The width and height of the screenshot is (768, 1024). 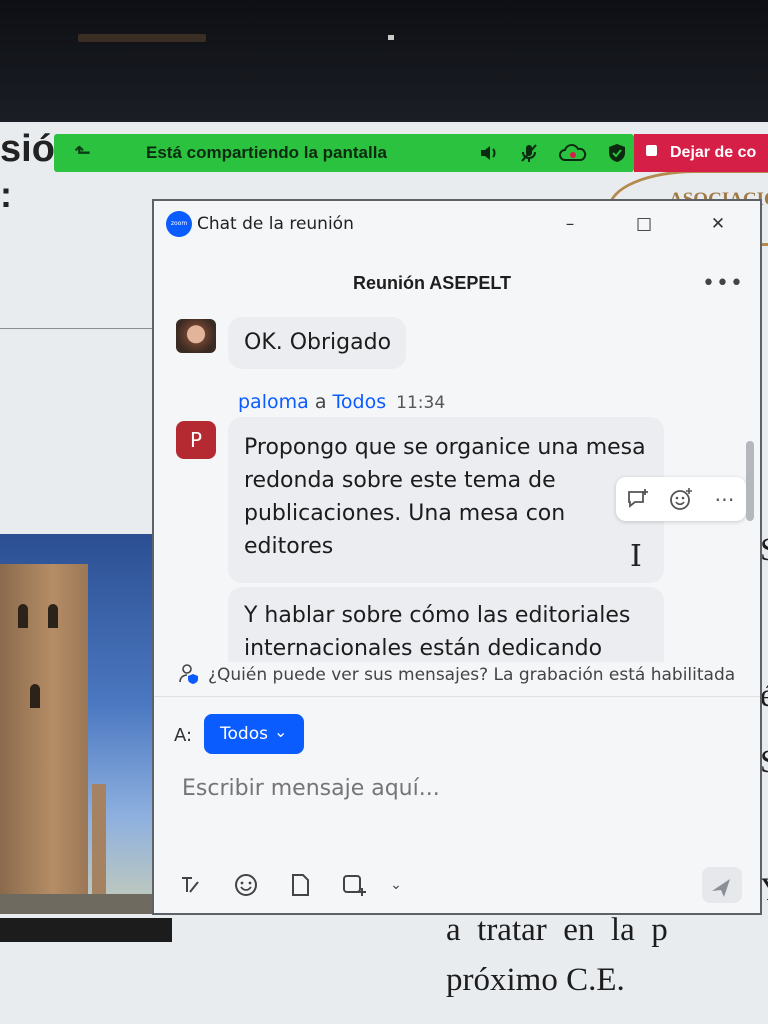 What do you see at coordinates (636, 556) in the screenshot?
I see `text-cursor-icon: I` at bounding box center [636, 556].